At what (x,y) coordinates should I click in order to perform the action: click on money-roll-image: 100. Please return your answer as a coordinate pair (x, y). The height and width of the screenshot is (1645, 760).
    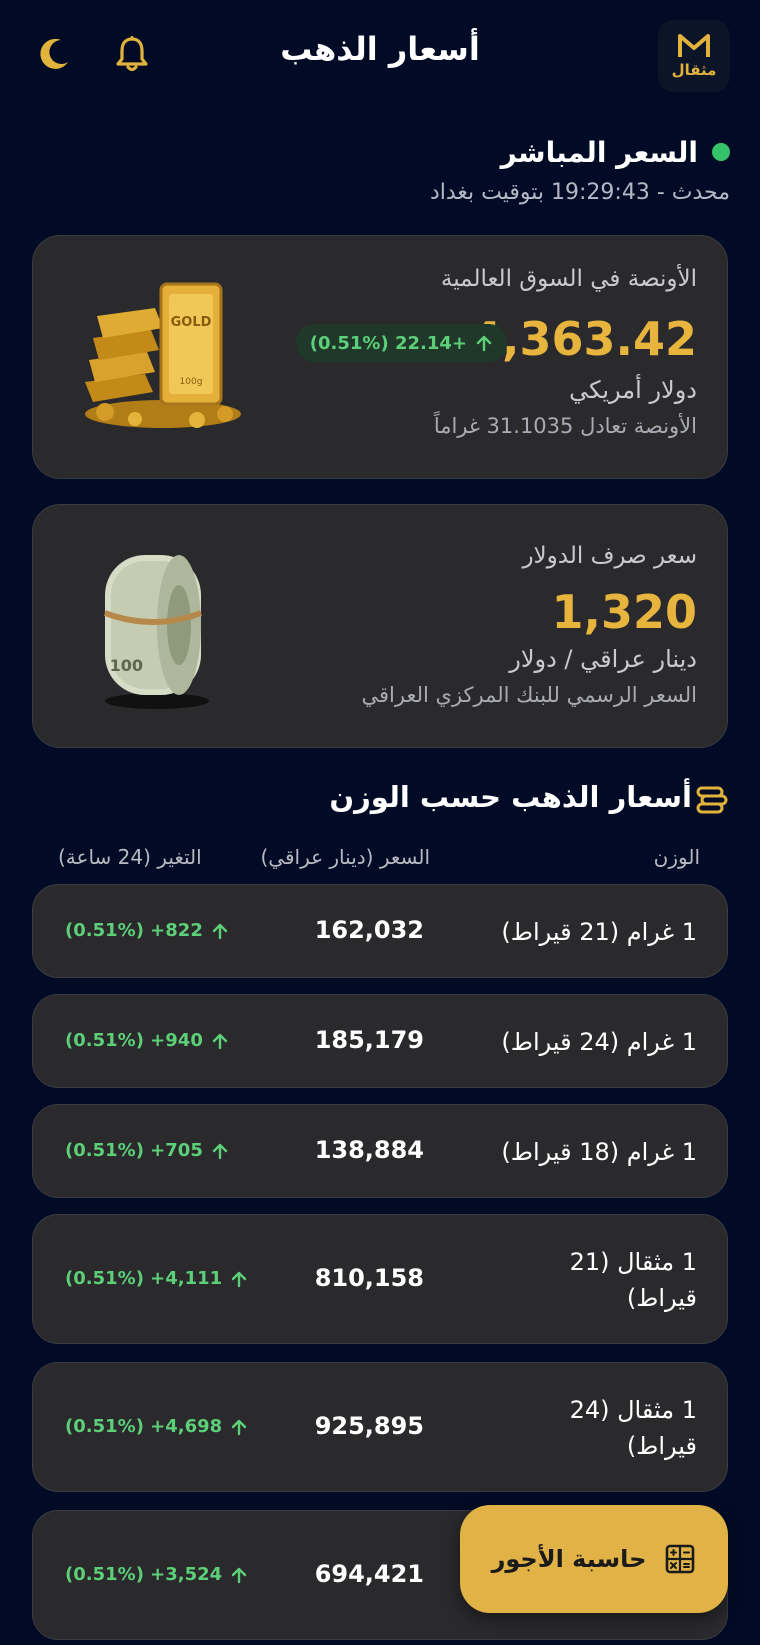
    Looking at the image, I should click on (156, 632).